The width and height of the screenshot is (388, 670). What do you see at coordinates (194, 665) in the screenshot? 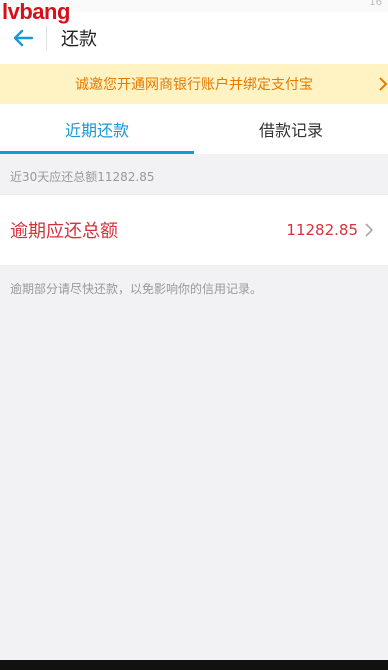
I see `bottom-bar` at bounding box center [194, 665].